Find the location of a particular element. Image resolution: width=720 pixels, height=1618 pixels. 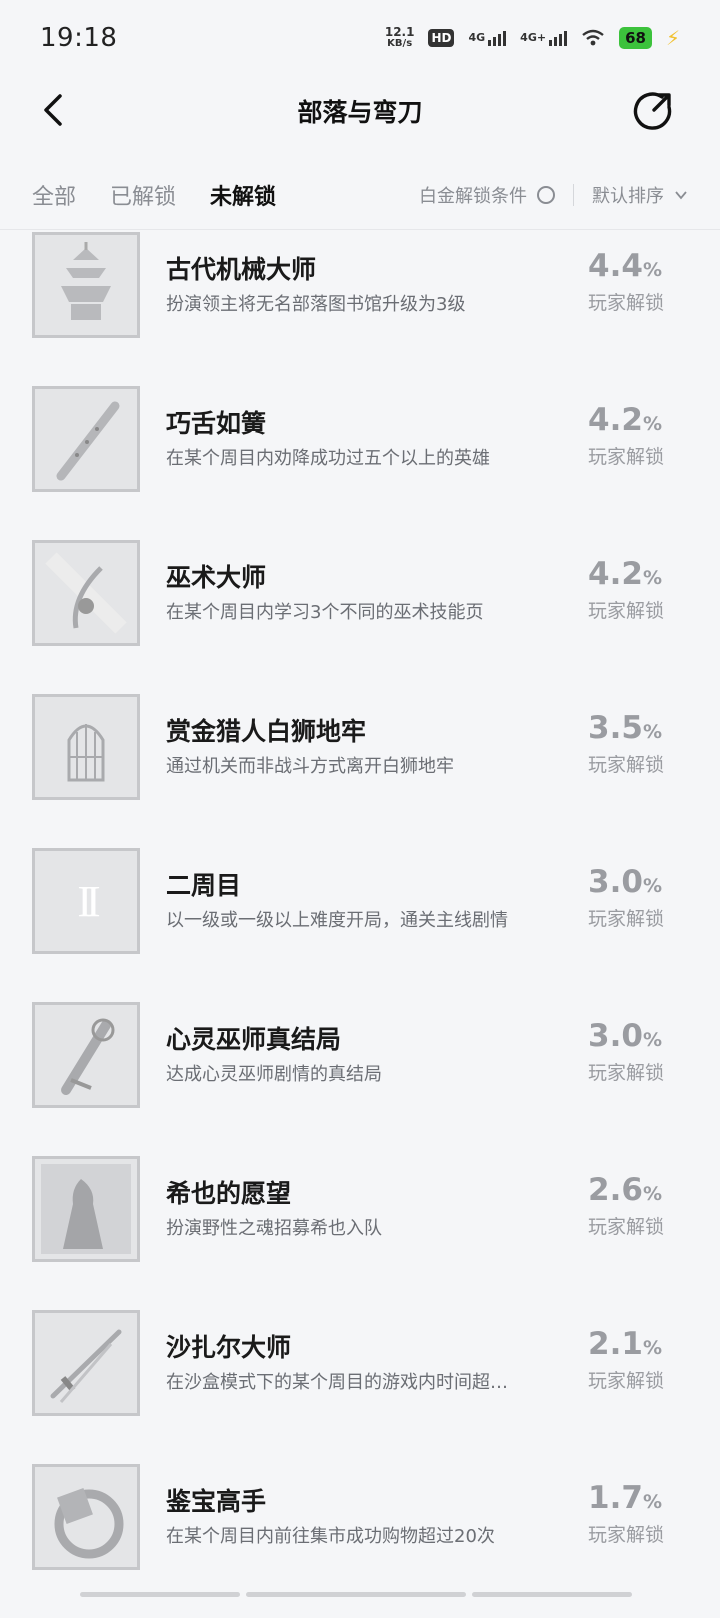

achievement-description: 扮演领主将无名部落图书馆升级为3级 is located at coordinates (316, 304).